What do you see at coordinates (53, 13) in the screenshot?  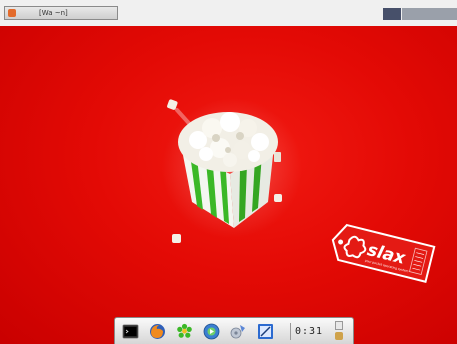 I see `taskbar-window-label: [Wa ~n]` at bounding box center [53, 13].